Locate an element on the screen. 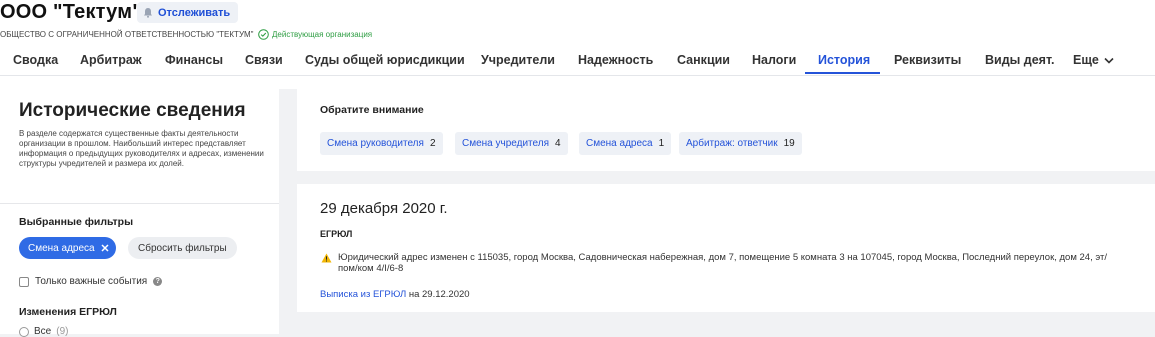 The height and width of the screenshot is (337, 1155). reset-filters-button: Сбросить фильтры is located at coordinates (182, 248).